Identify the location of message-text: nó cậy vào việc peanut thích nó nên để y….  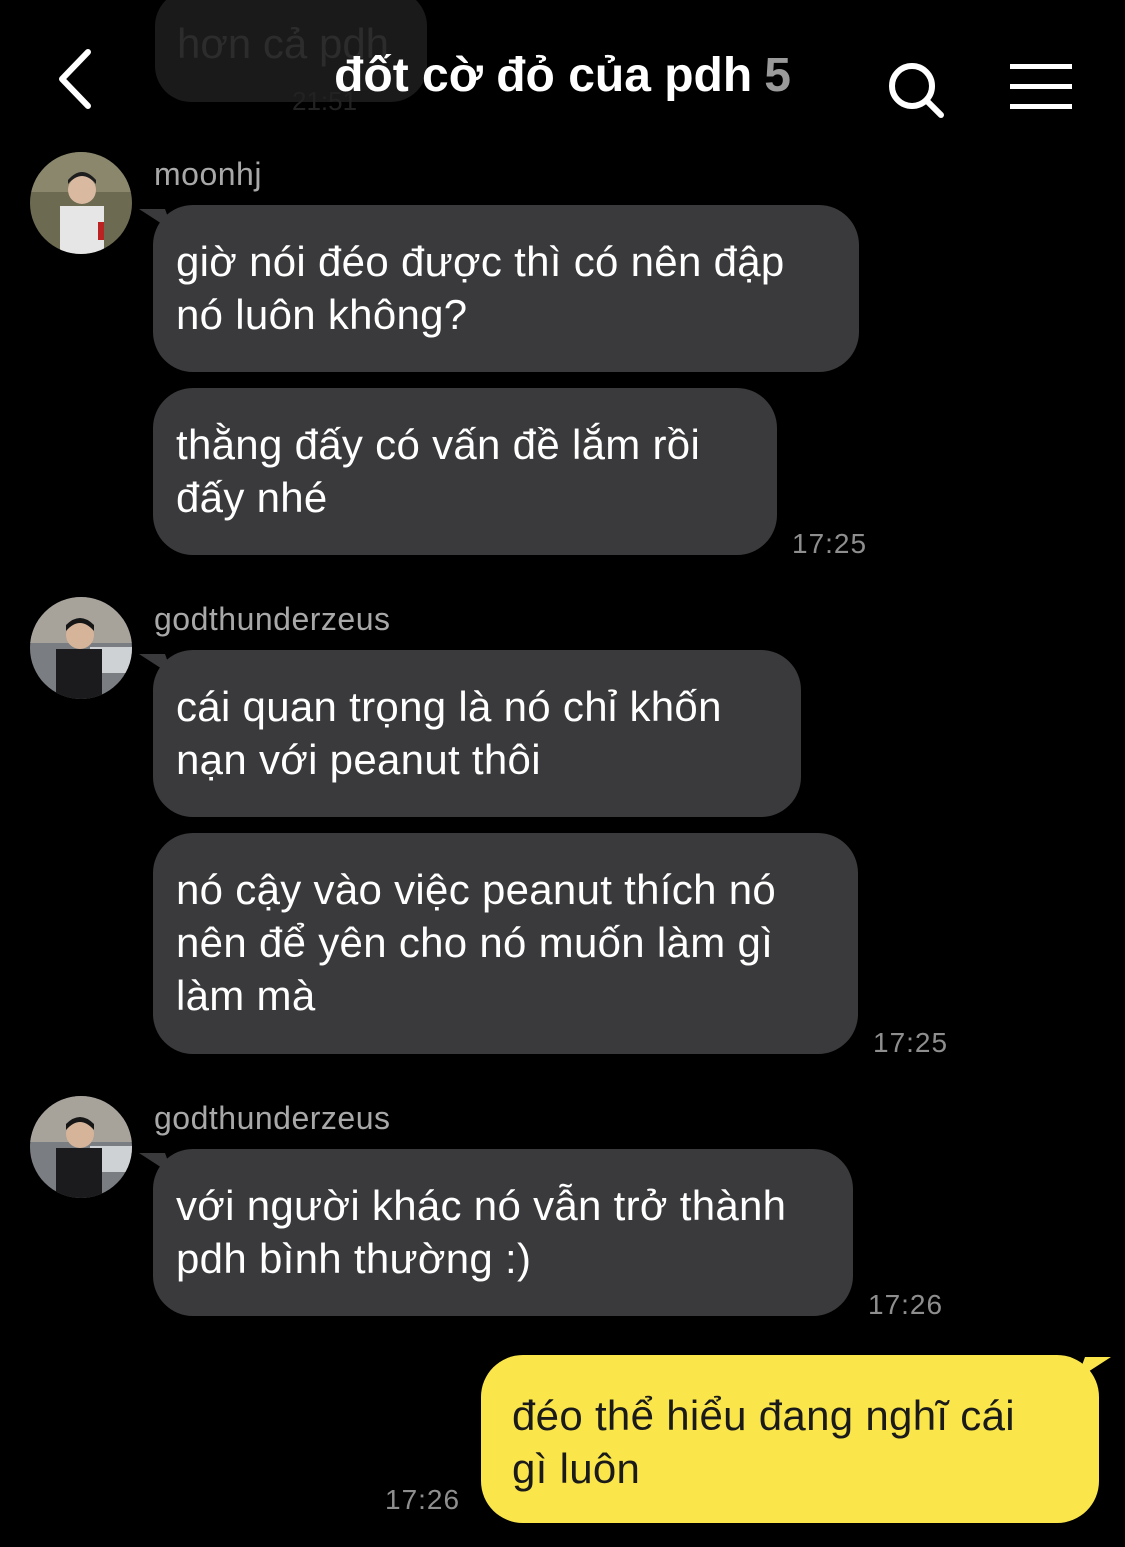
(476, 942).